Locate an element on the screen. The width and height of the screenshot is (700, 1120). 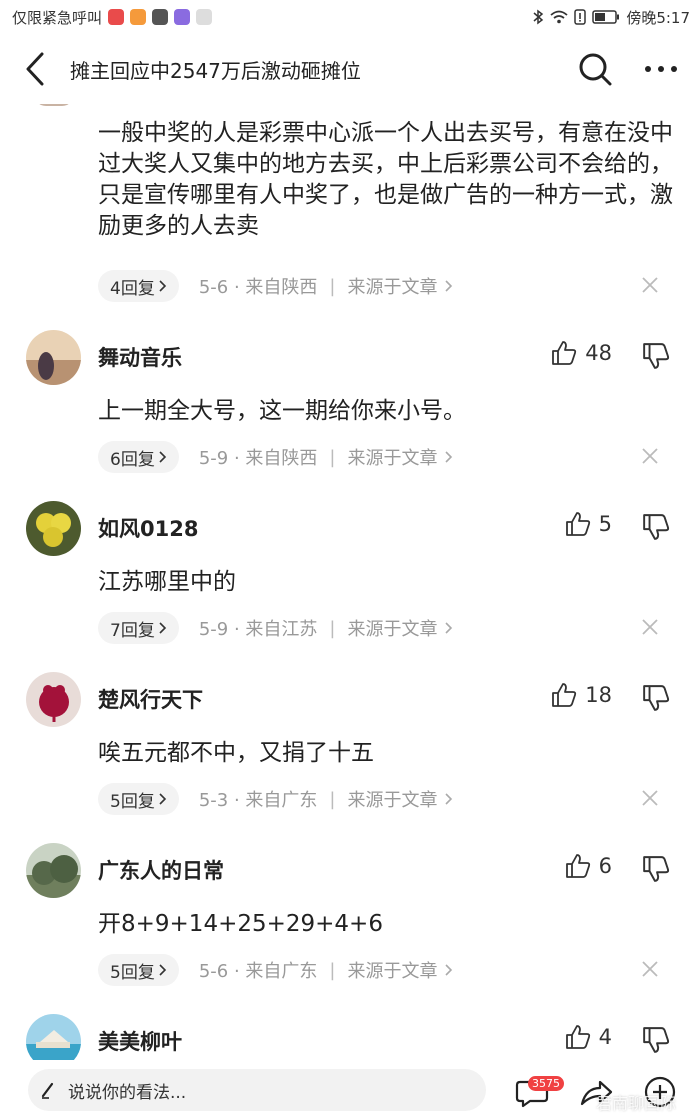
comment-date-location: 5-9 · 来自江苏 is located at coordinates (258, 629).